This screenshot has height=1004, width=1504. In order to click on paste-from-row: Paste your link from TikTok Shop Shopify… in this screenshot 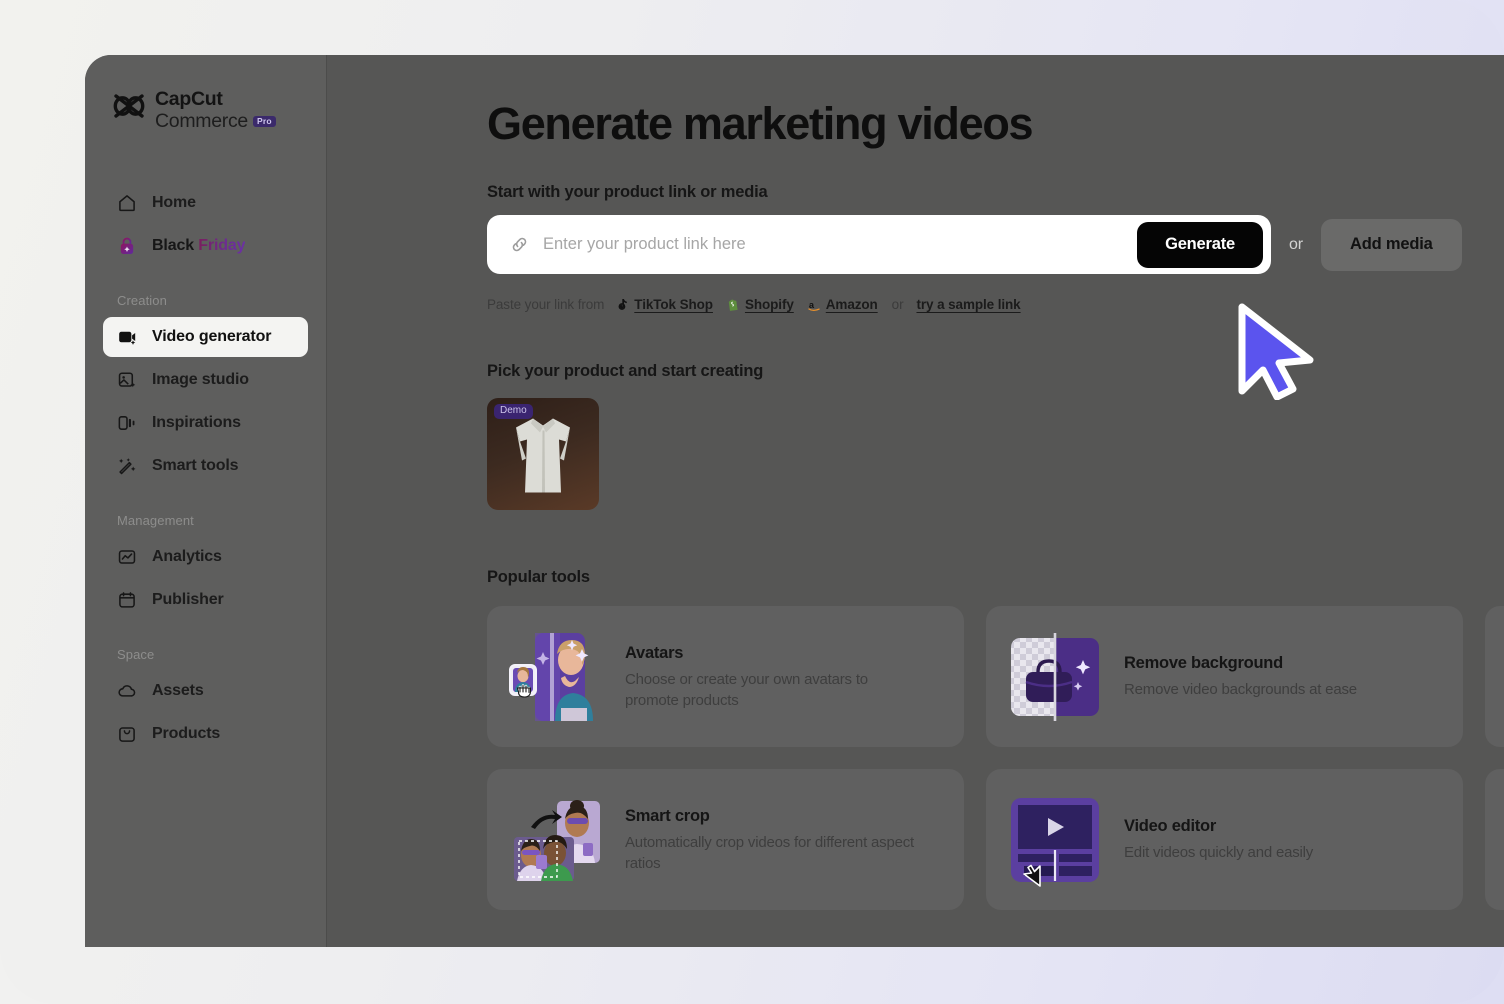, I will do `click(995, 304)`.